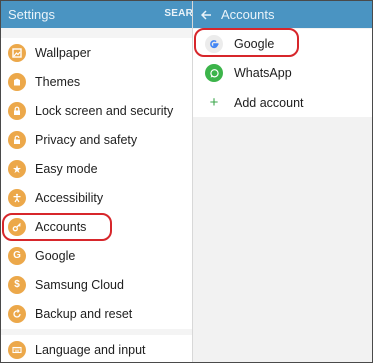  I want to click on search-button: SEAR, so click(178, 13).